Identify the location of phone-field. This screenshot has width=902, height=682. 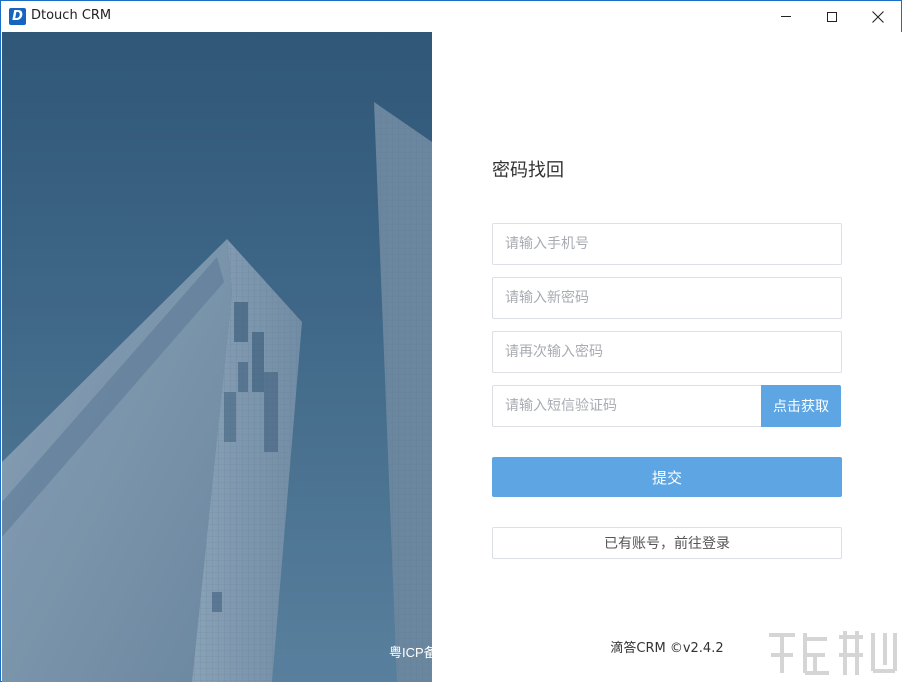
(667, 244).